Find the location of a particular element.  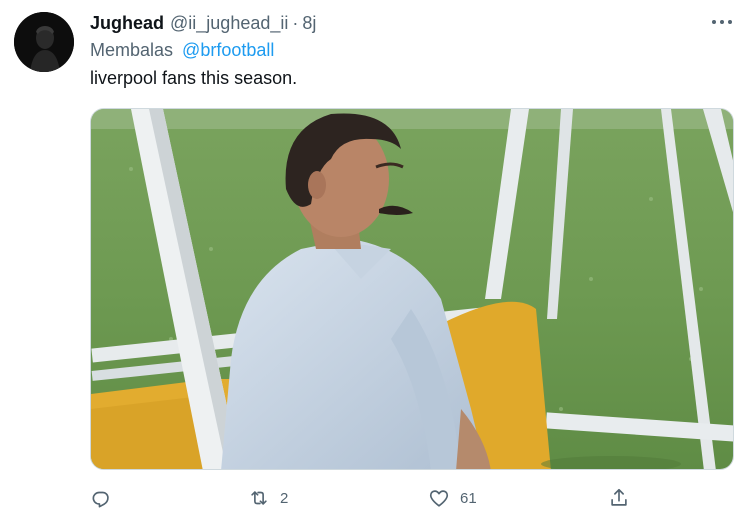

retweet-count: 2 is located at coordinates (284, 498).